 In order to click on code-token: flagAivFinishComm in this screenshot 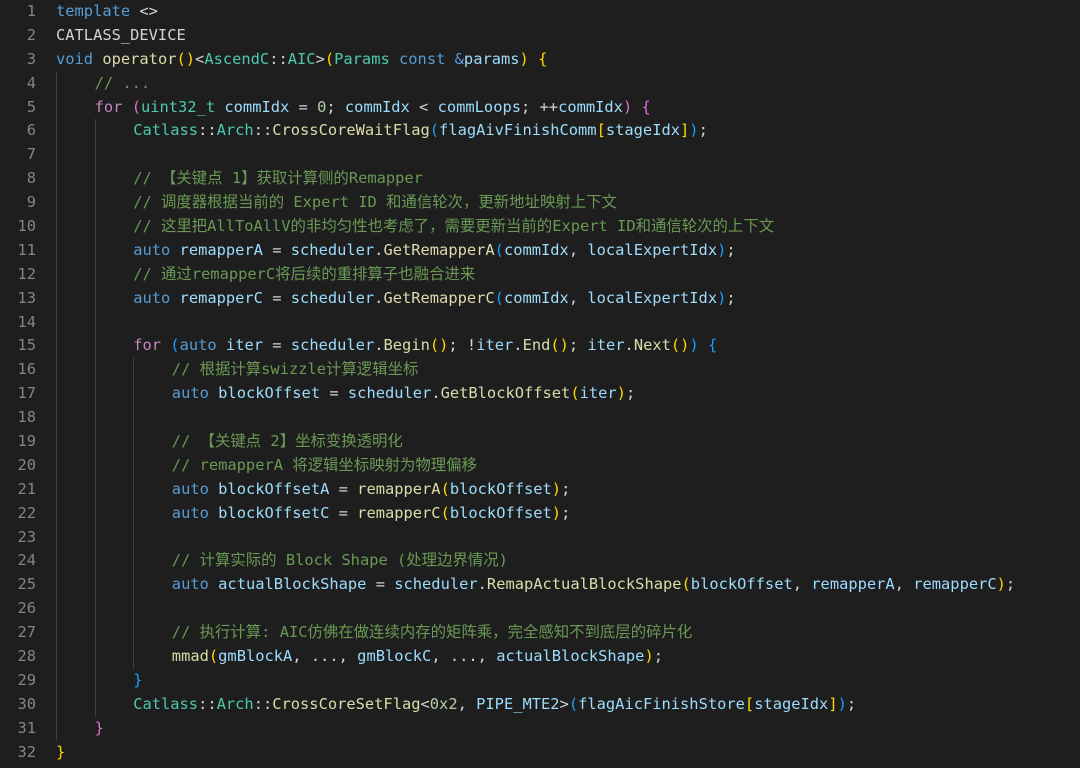, I will do `click(518, 130)`.